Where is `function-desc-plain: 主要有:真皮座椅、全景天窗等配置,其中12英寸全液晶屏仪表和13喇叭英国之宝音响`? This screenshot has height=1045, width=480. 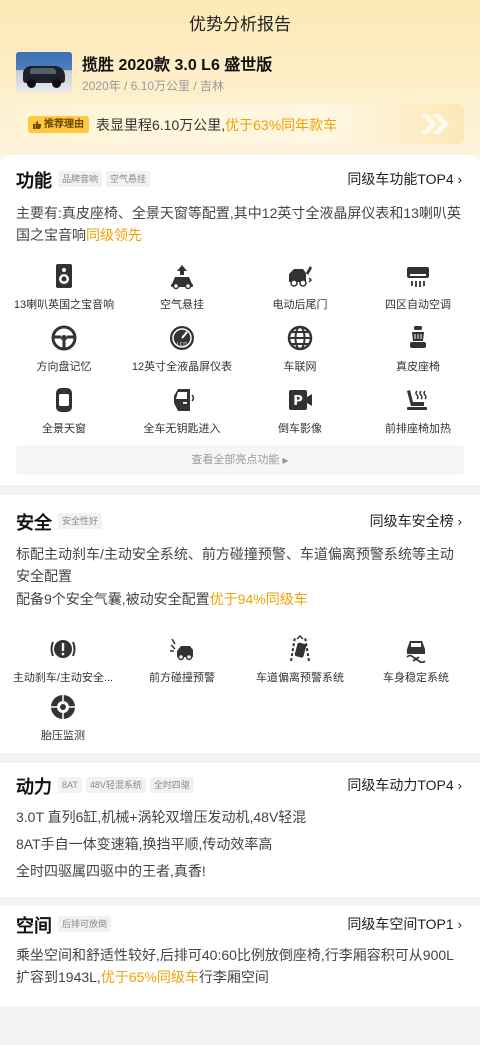 function-desc-plain: 主要有:真皮座椅、全景天窗等配置,其中12英寸全液晶屏仪表和13喇叭英国之宝音响 is located at coordinates (238, 224).